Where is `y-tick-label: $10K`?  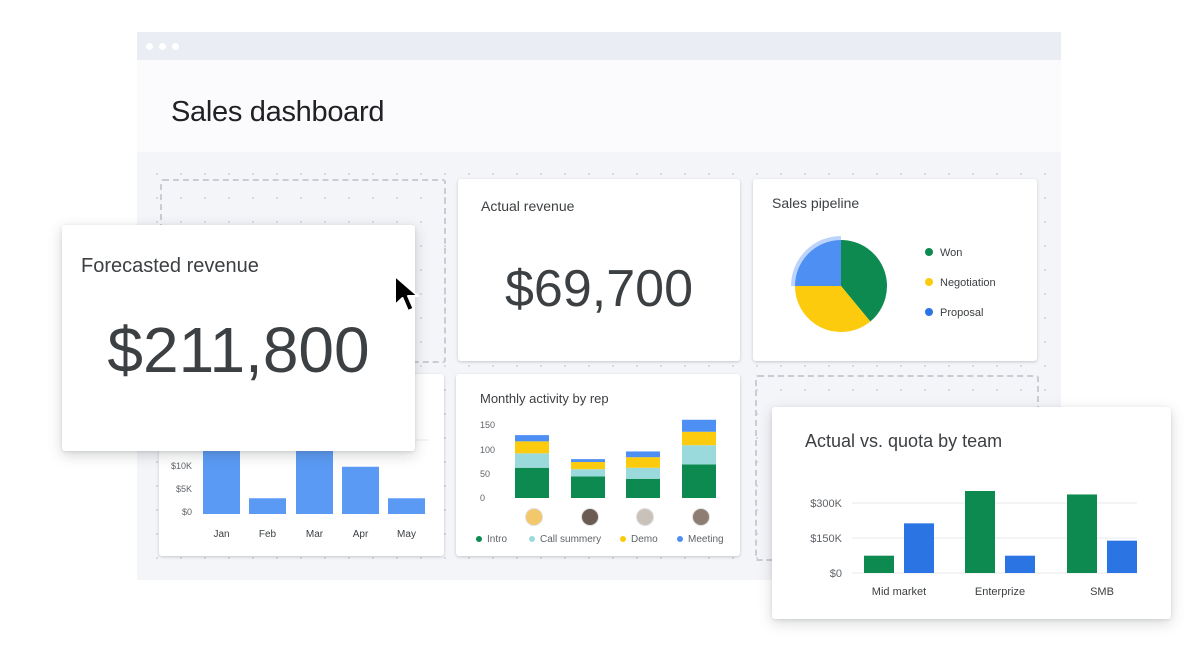 y-tick-label: $10K is located at coordinates (181, 466).